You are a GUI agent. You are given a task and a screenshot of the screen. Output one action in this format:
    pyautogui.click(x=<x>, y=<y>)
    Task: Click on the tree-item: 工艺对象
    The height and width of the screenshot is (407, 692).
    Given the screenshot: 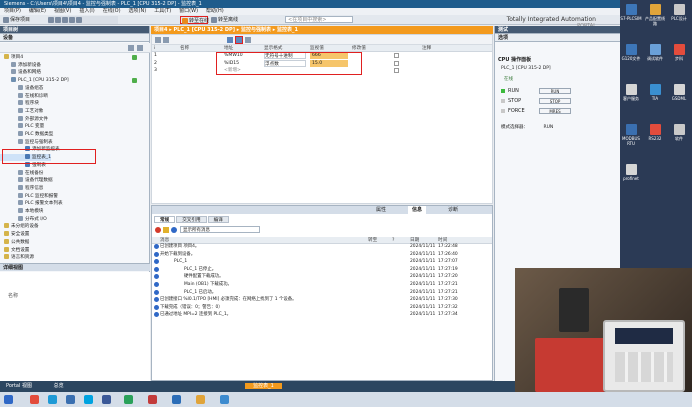 What is the action you would take?
    pyautogui.click(x=21, y=111)
    